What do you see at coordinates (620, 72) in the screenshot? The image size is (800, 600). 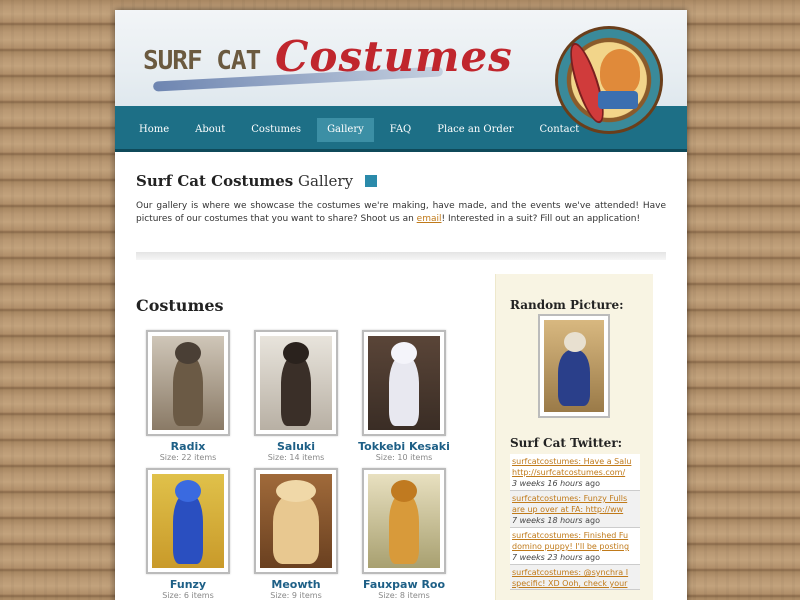 I see `cat-mascot-icon` at bounding box center [620, 72].